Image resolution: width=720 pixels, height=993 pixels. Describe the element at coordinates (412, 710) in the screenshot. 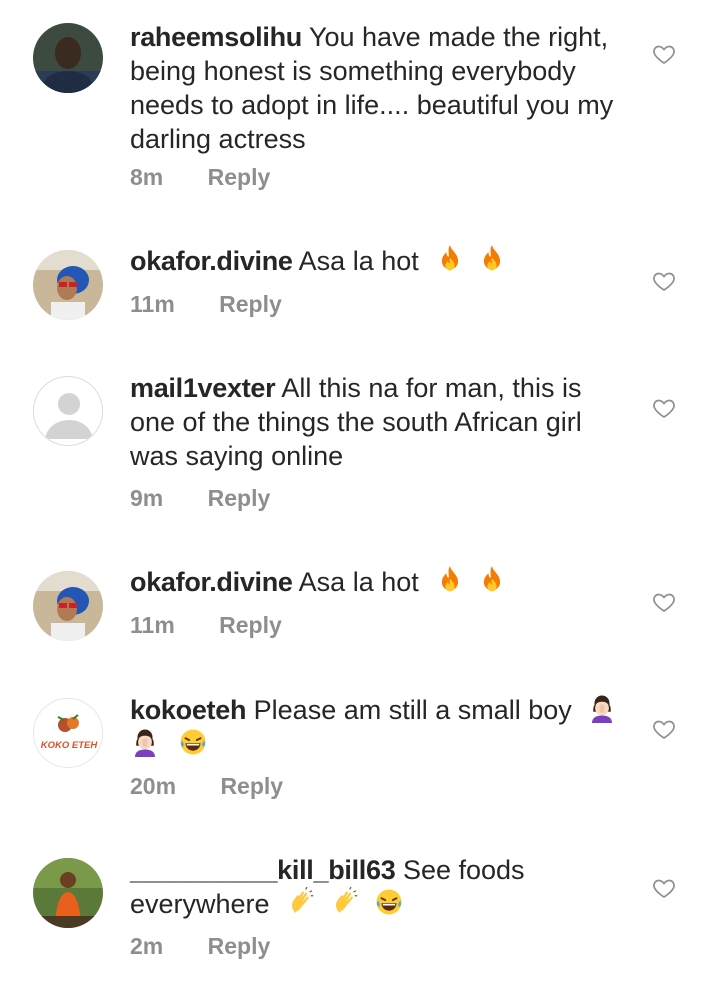

I see `comment-text: Please am still a small boy` at that location.